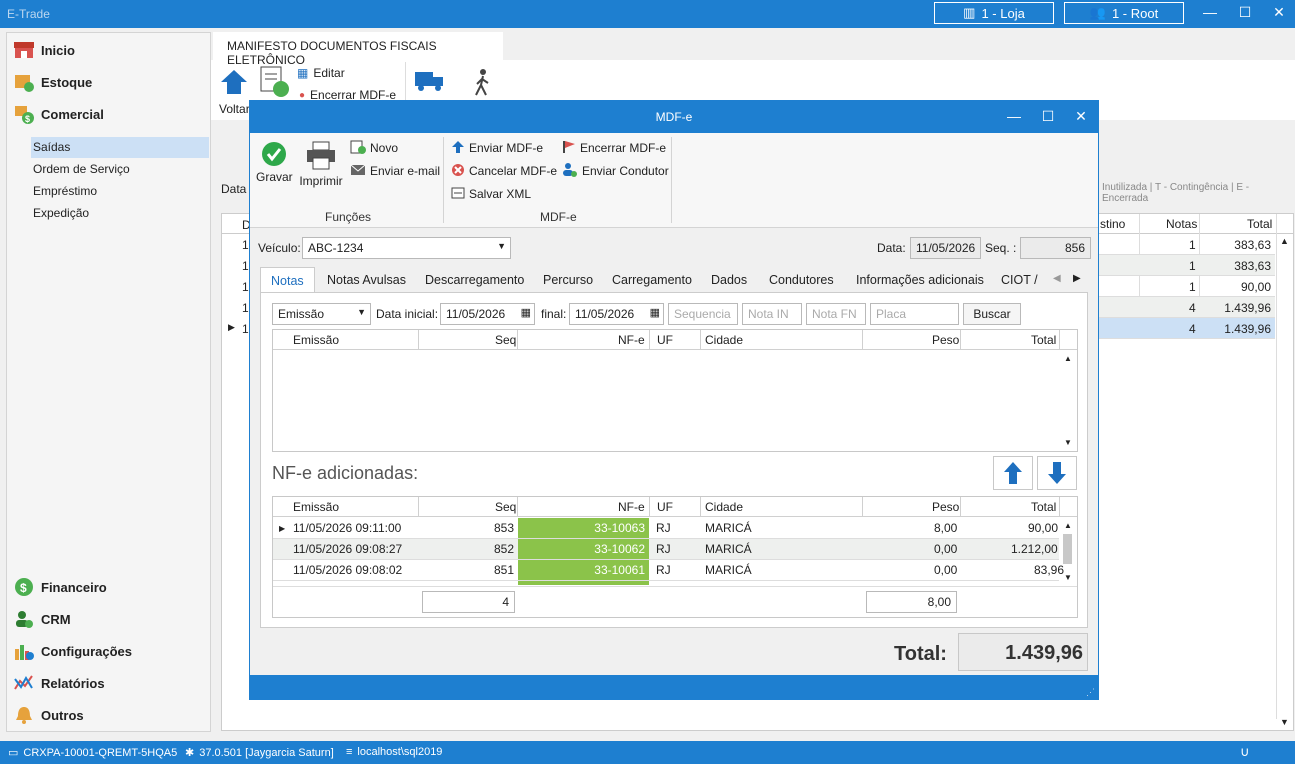  What do you see at coordinates (231, 327) in the screenshot?
I see `row-indicator-icon: ▶` at bounding box center [231, 327].